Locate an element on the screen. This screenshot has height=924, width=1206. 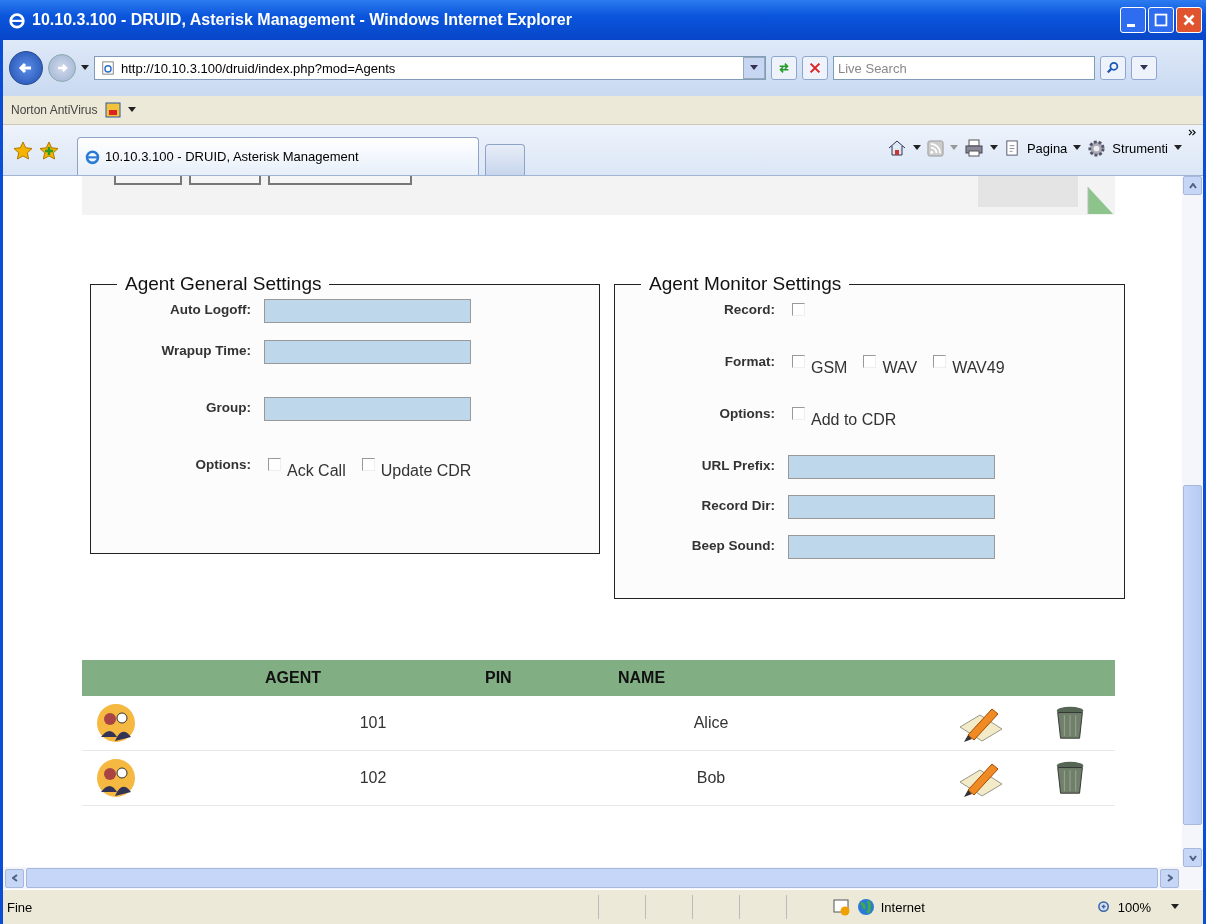
zoom-level: 100% is located at coordinates (1134, 907).